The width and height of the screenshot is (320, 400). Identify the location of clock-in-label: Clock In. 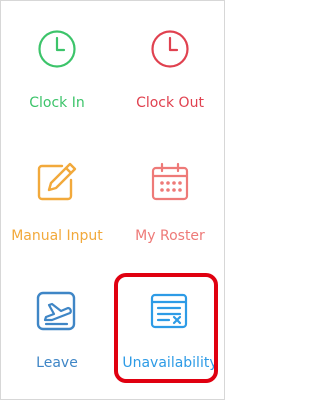
(57, 103).